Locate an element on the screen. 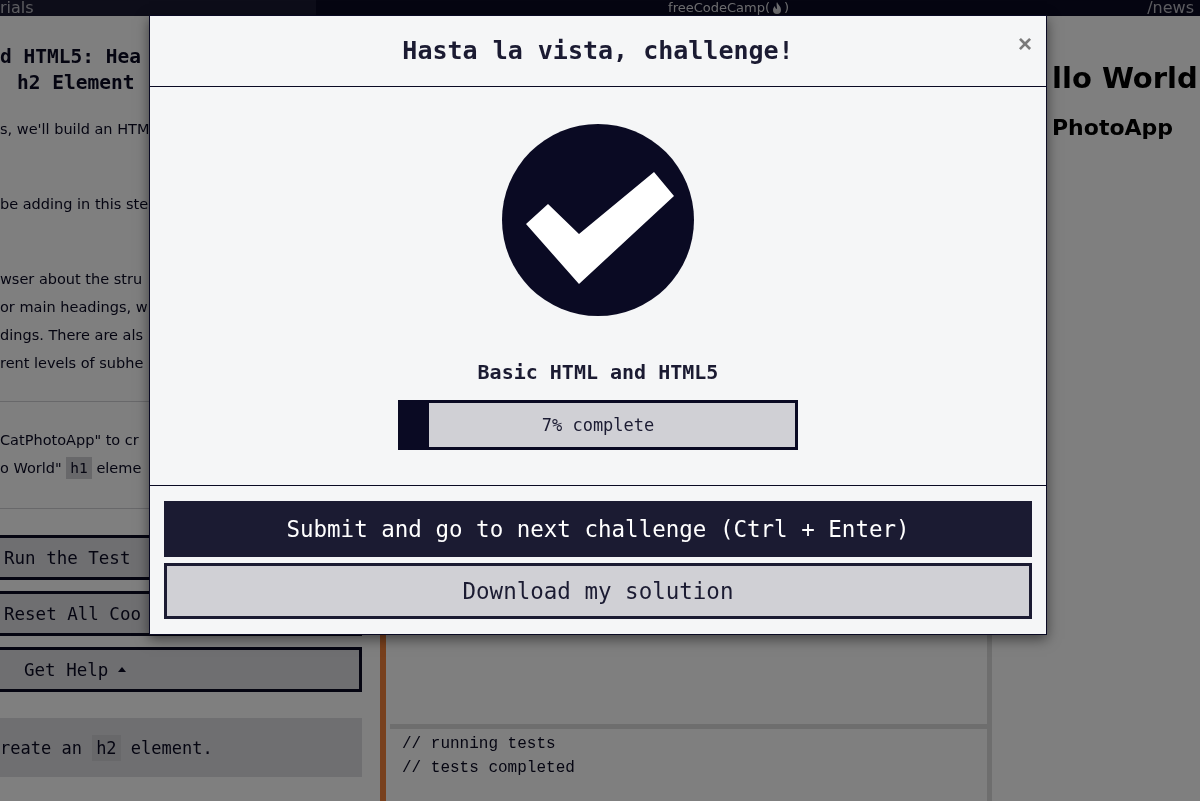 This screenshot has width=1200, height=801. dialog-title: Hasta la vista, challenge! is located at coordinates (598, 51).